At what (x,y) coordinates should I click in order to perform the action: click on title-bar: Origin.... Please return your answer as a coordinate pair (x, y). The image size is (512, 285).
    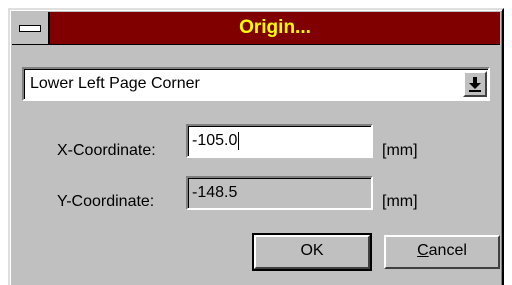
    Looking at the image, I should click on (256, 28).